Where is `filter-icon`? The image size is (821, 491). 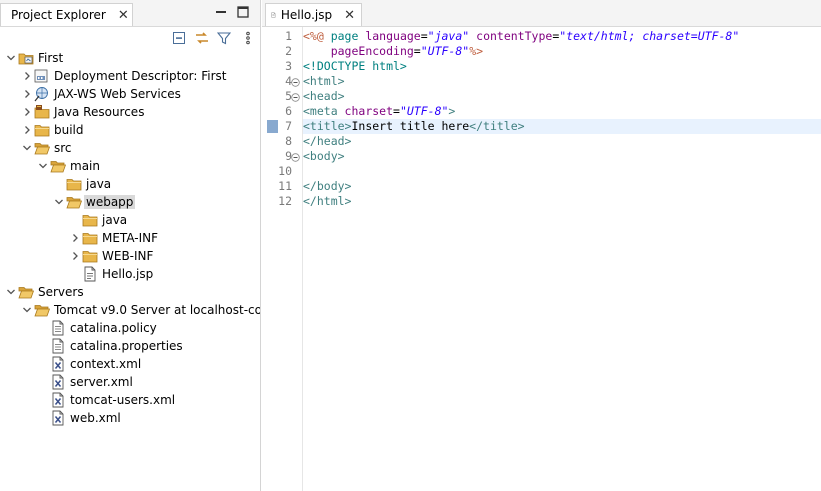
filter-icon is located at coordinates (224, 38).